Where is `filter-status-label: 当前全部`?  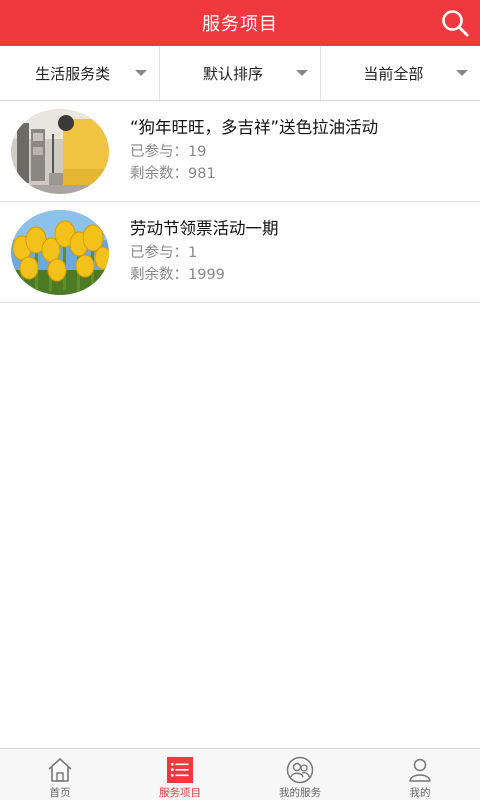
filter-status-label: 当前全部 is located at coordinates (393, 73).